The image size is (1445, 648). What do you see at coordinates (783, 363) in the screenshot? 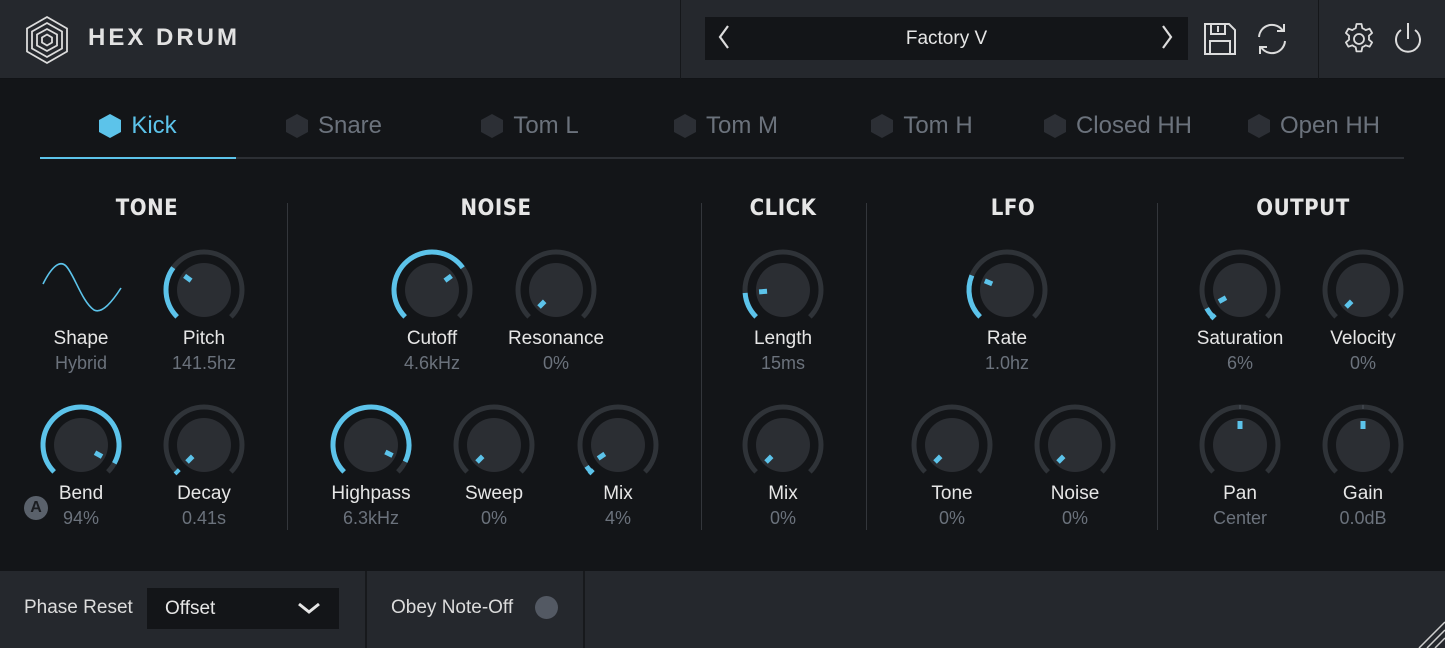
I see `length-value: 15ms` at bounding box center [783, 363].